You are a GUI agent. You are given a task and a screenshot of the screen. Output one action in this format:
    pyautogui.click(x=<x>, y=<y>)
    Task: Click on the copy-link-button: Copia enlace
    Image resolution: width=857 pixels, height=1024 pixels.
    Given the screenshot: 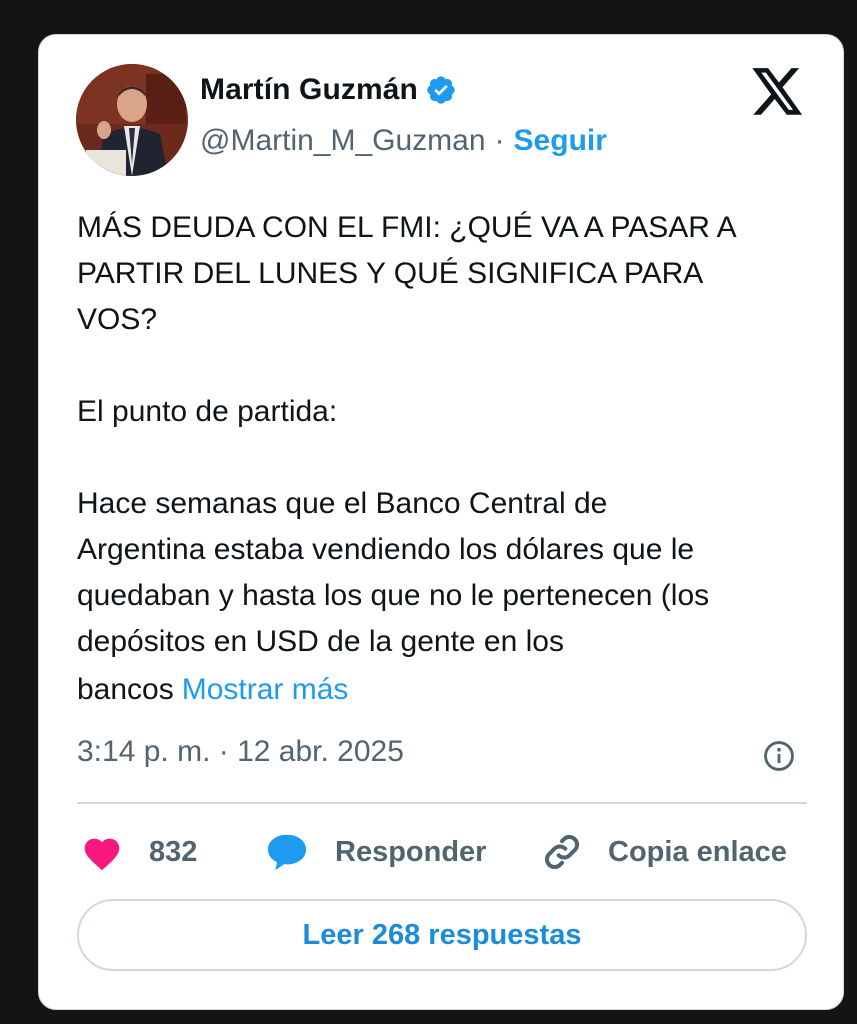 What is the action you would take?
    pyautogui.click(x=663, y=852)
    